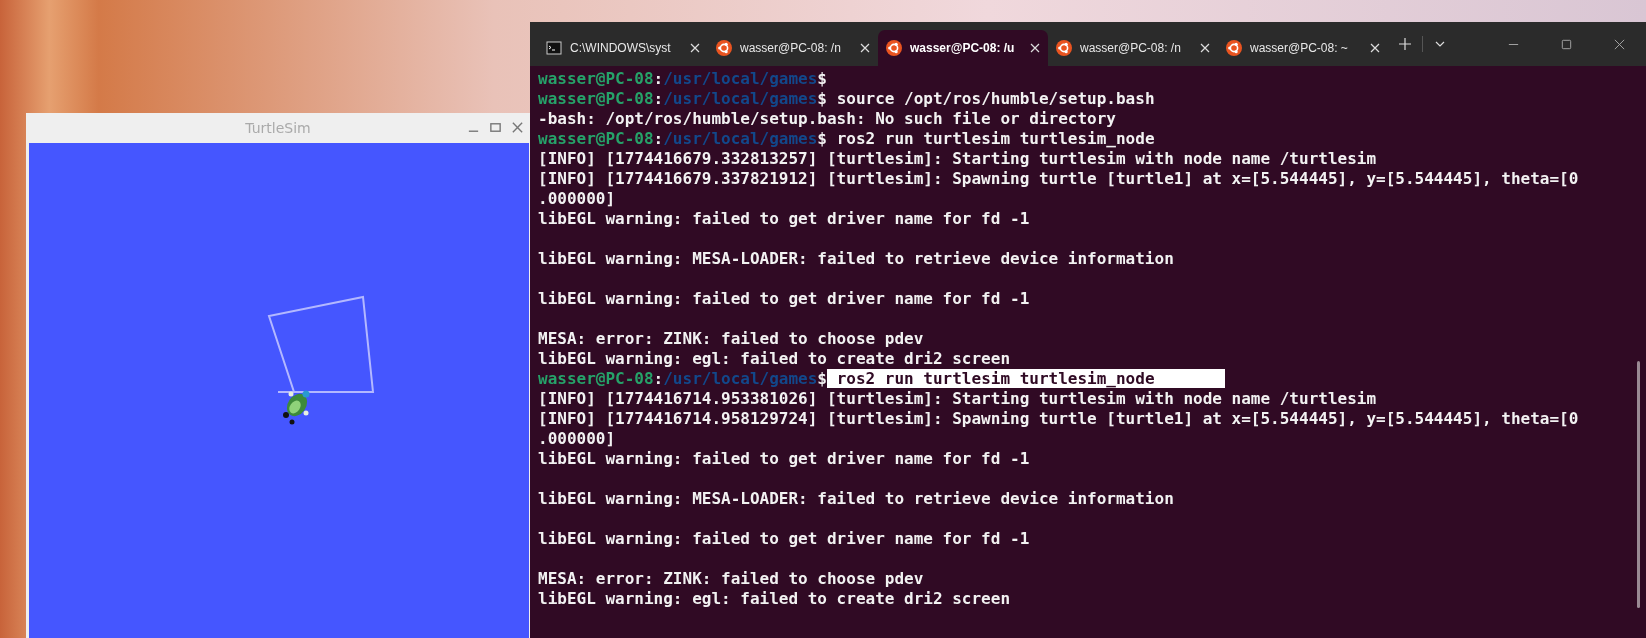 The width and height of the screenshot is (1646, 638). What do you see at coordinates (296, 407) in the screenshot?
I see `turtle-drawing` at bounding box center [296, 407].